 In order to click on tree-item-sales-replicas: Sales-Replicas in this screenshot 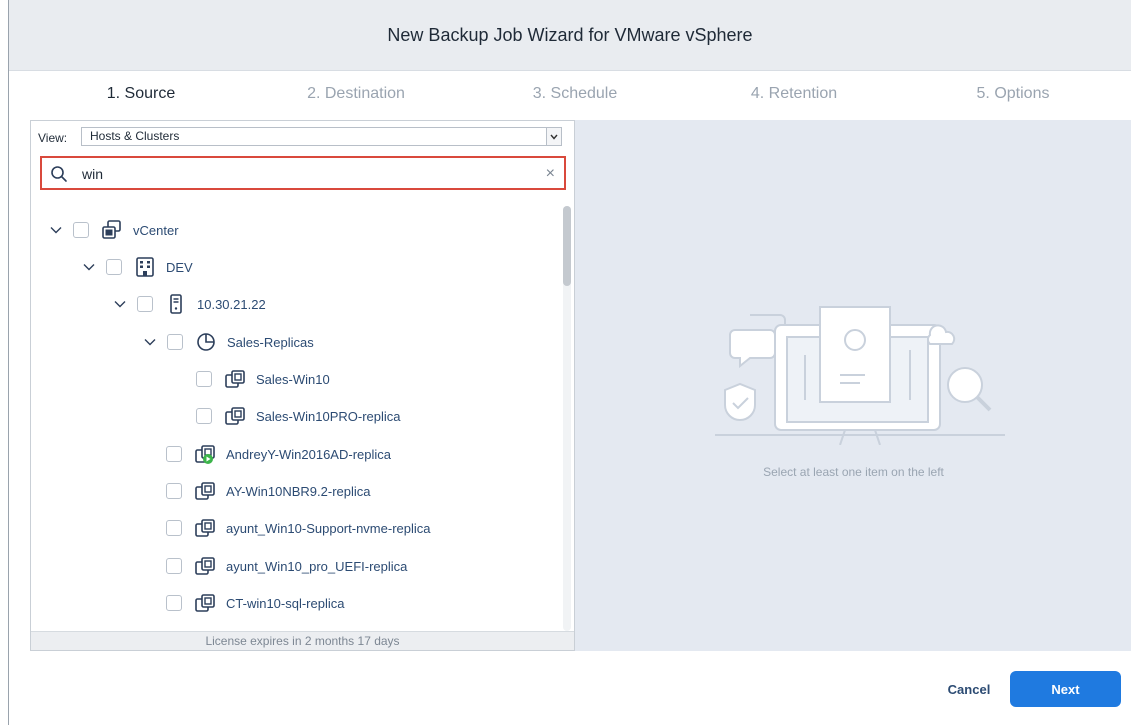, I will do `click(228, 342)`.